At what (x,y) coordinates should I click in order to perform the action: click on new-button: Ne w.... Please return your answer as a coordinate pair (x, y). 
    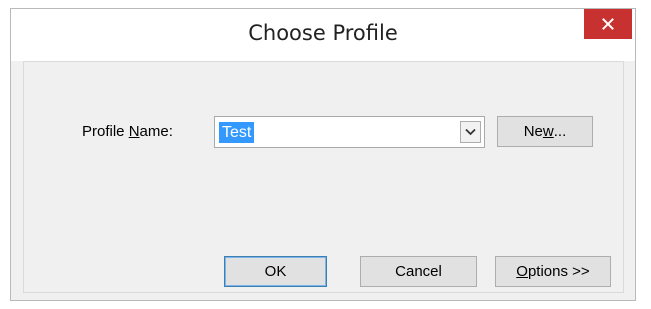
    Looking at the image, I should click on (545, 131).